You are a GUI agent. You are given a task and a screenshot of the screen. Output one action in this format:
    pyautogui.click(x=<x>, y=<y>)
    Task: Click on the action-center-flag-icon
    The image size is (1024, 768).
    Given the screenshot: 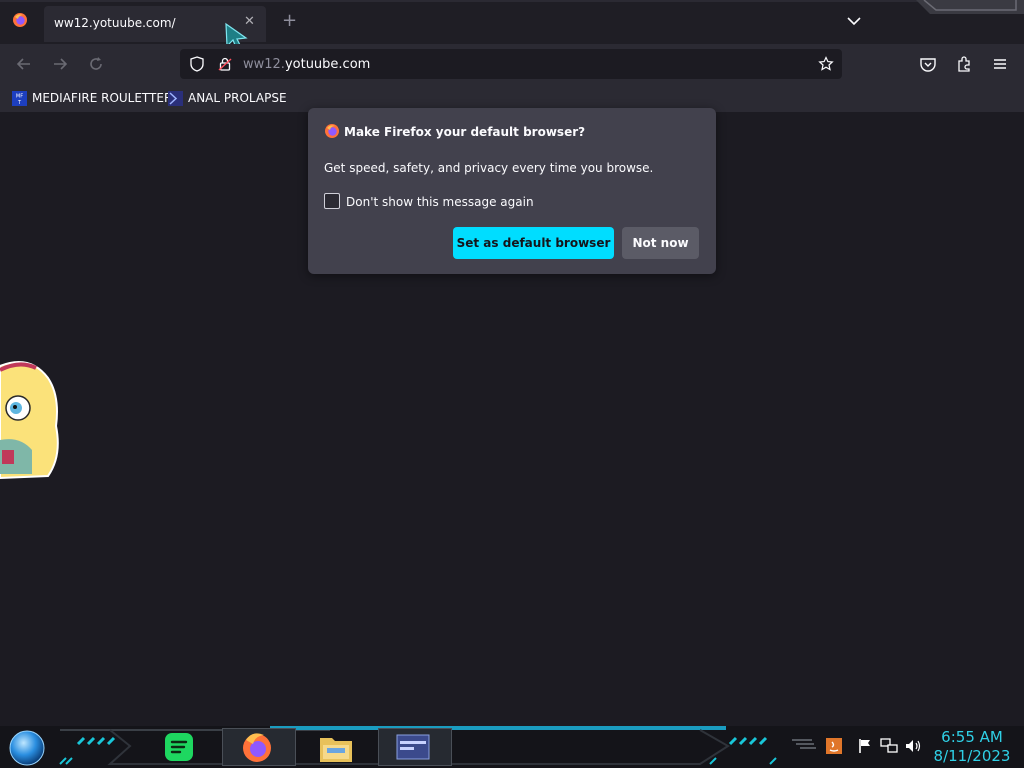 What is the action you would take?
    pyautogui.click(x=865, y=746)
    